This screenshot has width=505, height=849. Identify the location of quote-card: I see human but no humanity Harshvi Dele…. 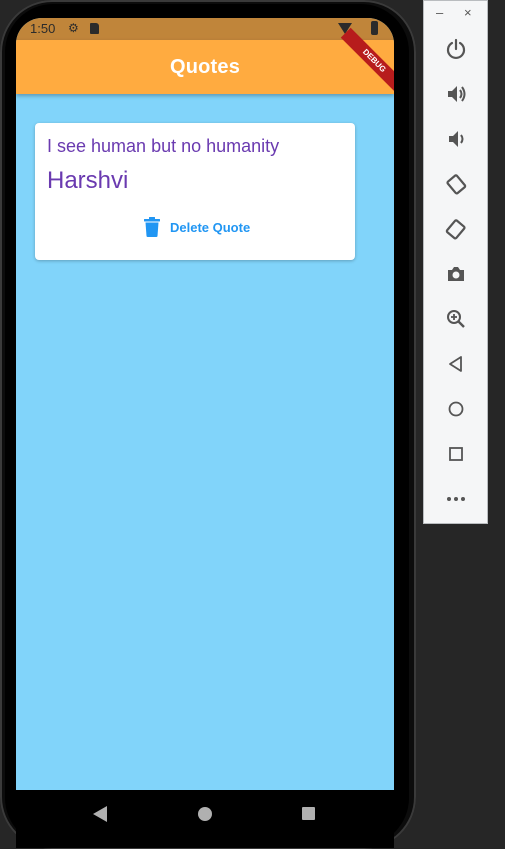
(195, 191).